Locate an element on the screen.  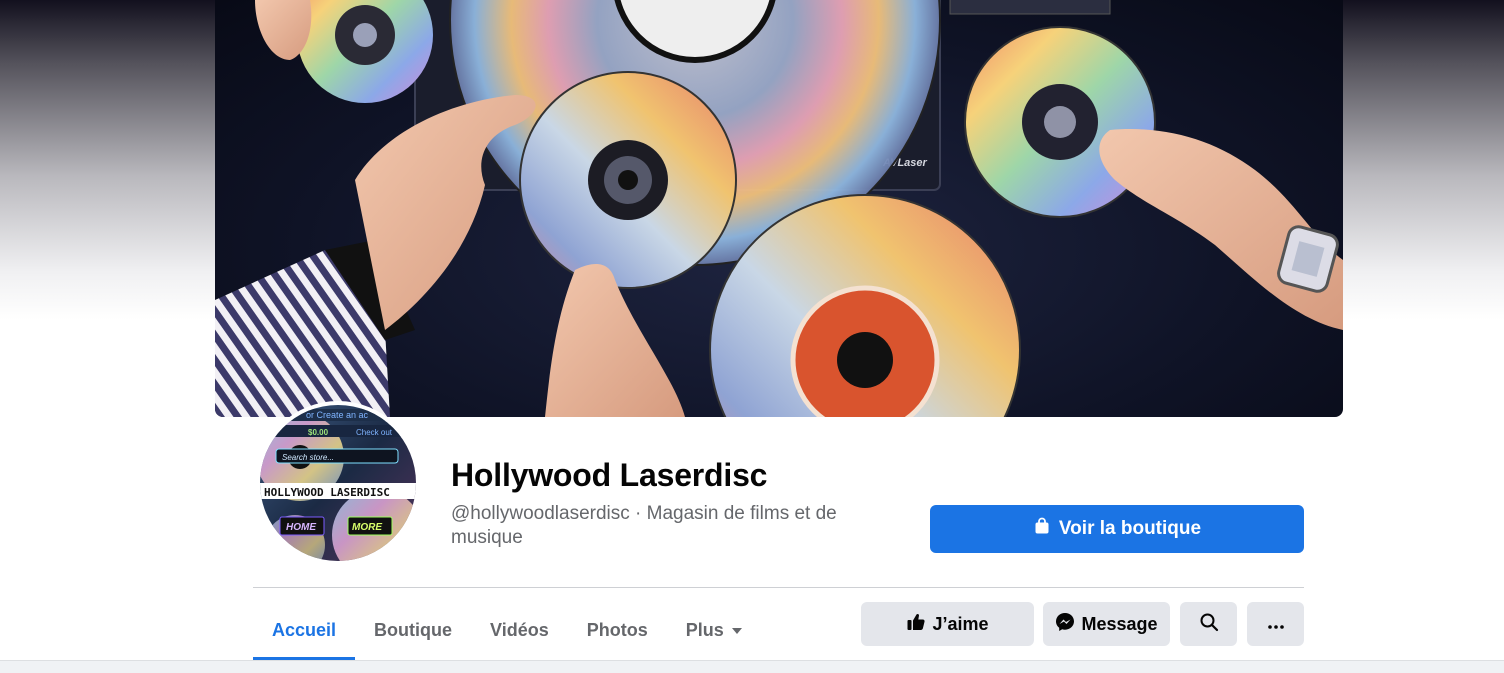
avatar-more-text: MORE is located at coordinates (367, 527).